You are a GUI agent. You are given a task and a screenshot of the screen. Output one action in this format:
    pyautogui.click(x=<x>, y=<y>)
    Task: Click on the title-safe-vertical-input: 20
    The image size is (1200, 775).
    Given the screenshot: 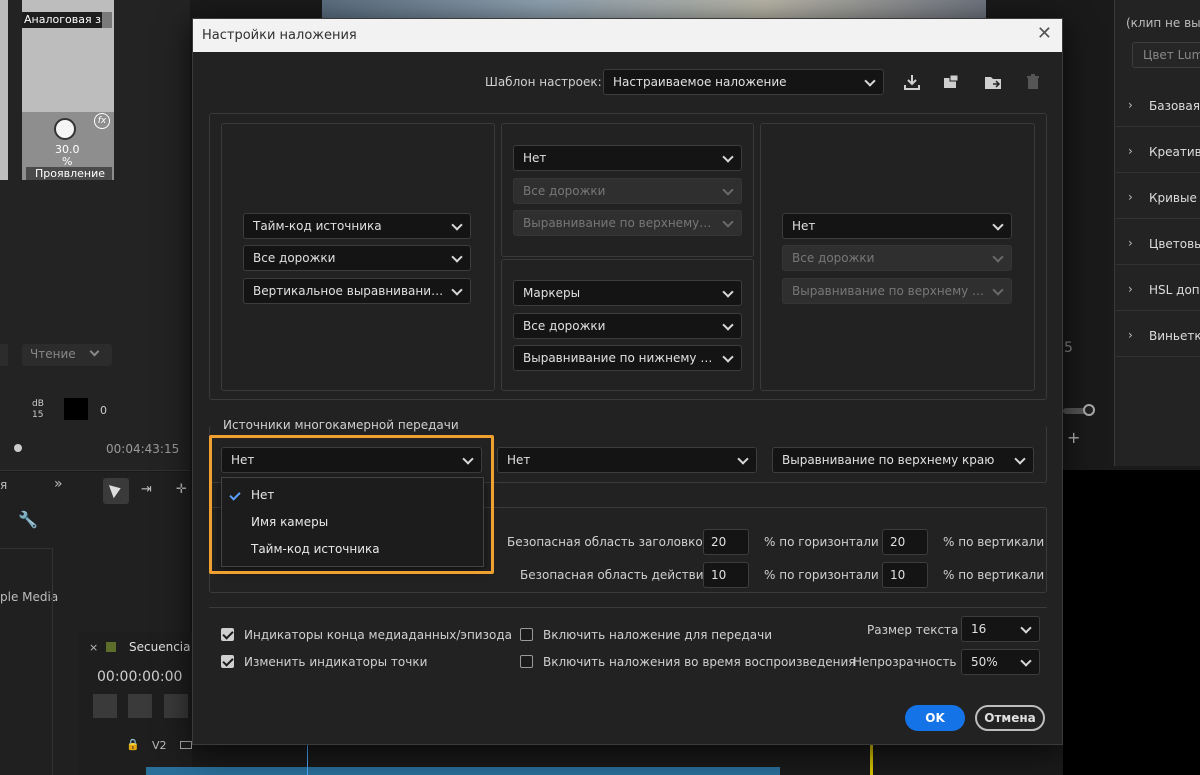 What is the action you would take?
    pyautogui.click(x=905, y=542)
    